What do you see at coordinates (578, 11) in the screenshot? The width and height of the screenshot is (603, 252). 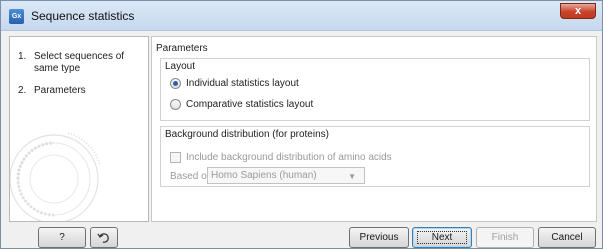 I see `close-button: x` at bounding box center [578, 11].